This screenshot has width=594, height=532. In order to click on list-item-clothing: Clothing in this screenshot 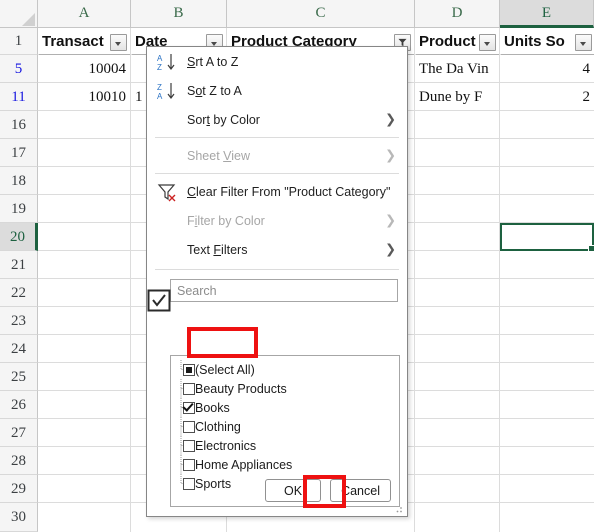, I will do `click(285, 426)`.